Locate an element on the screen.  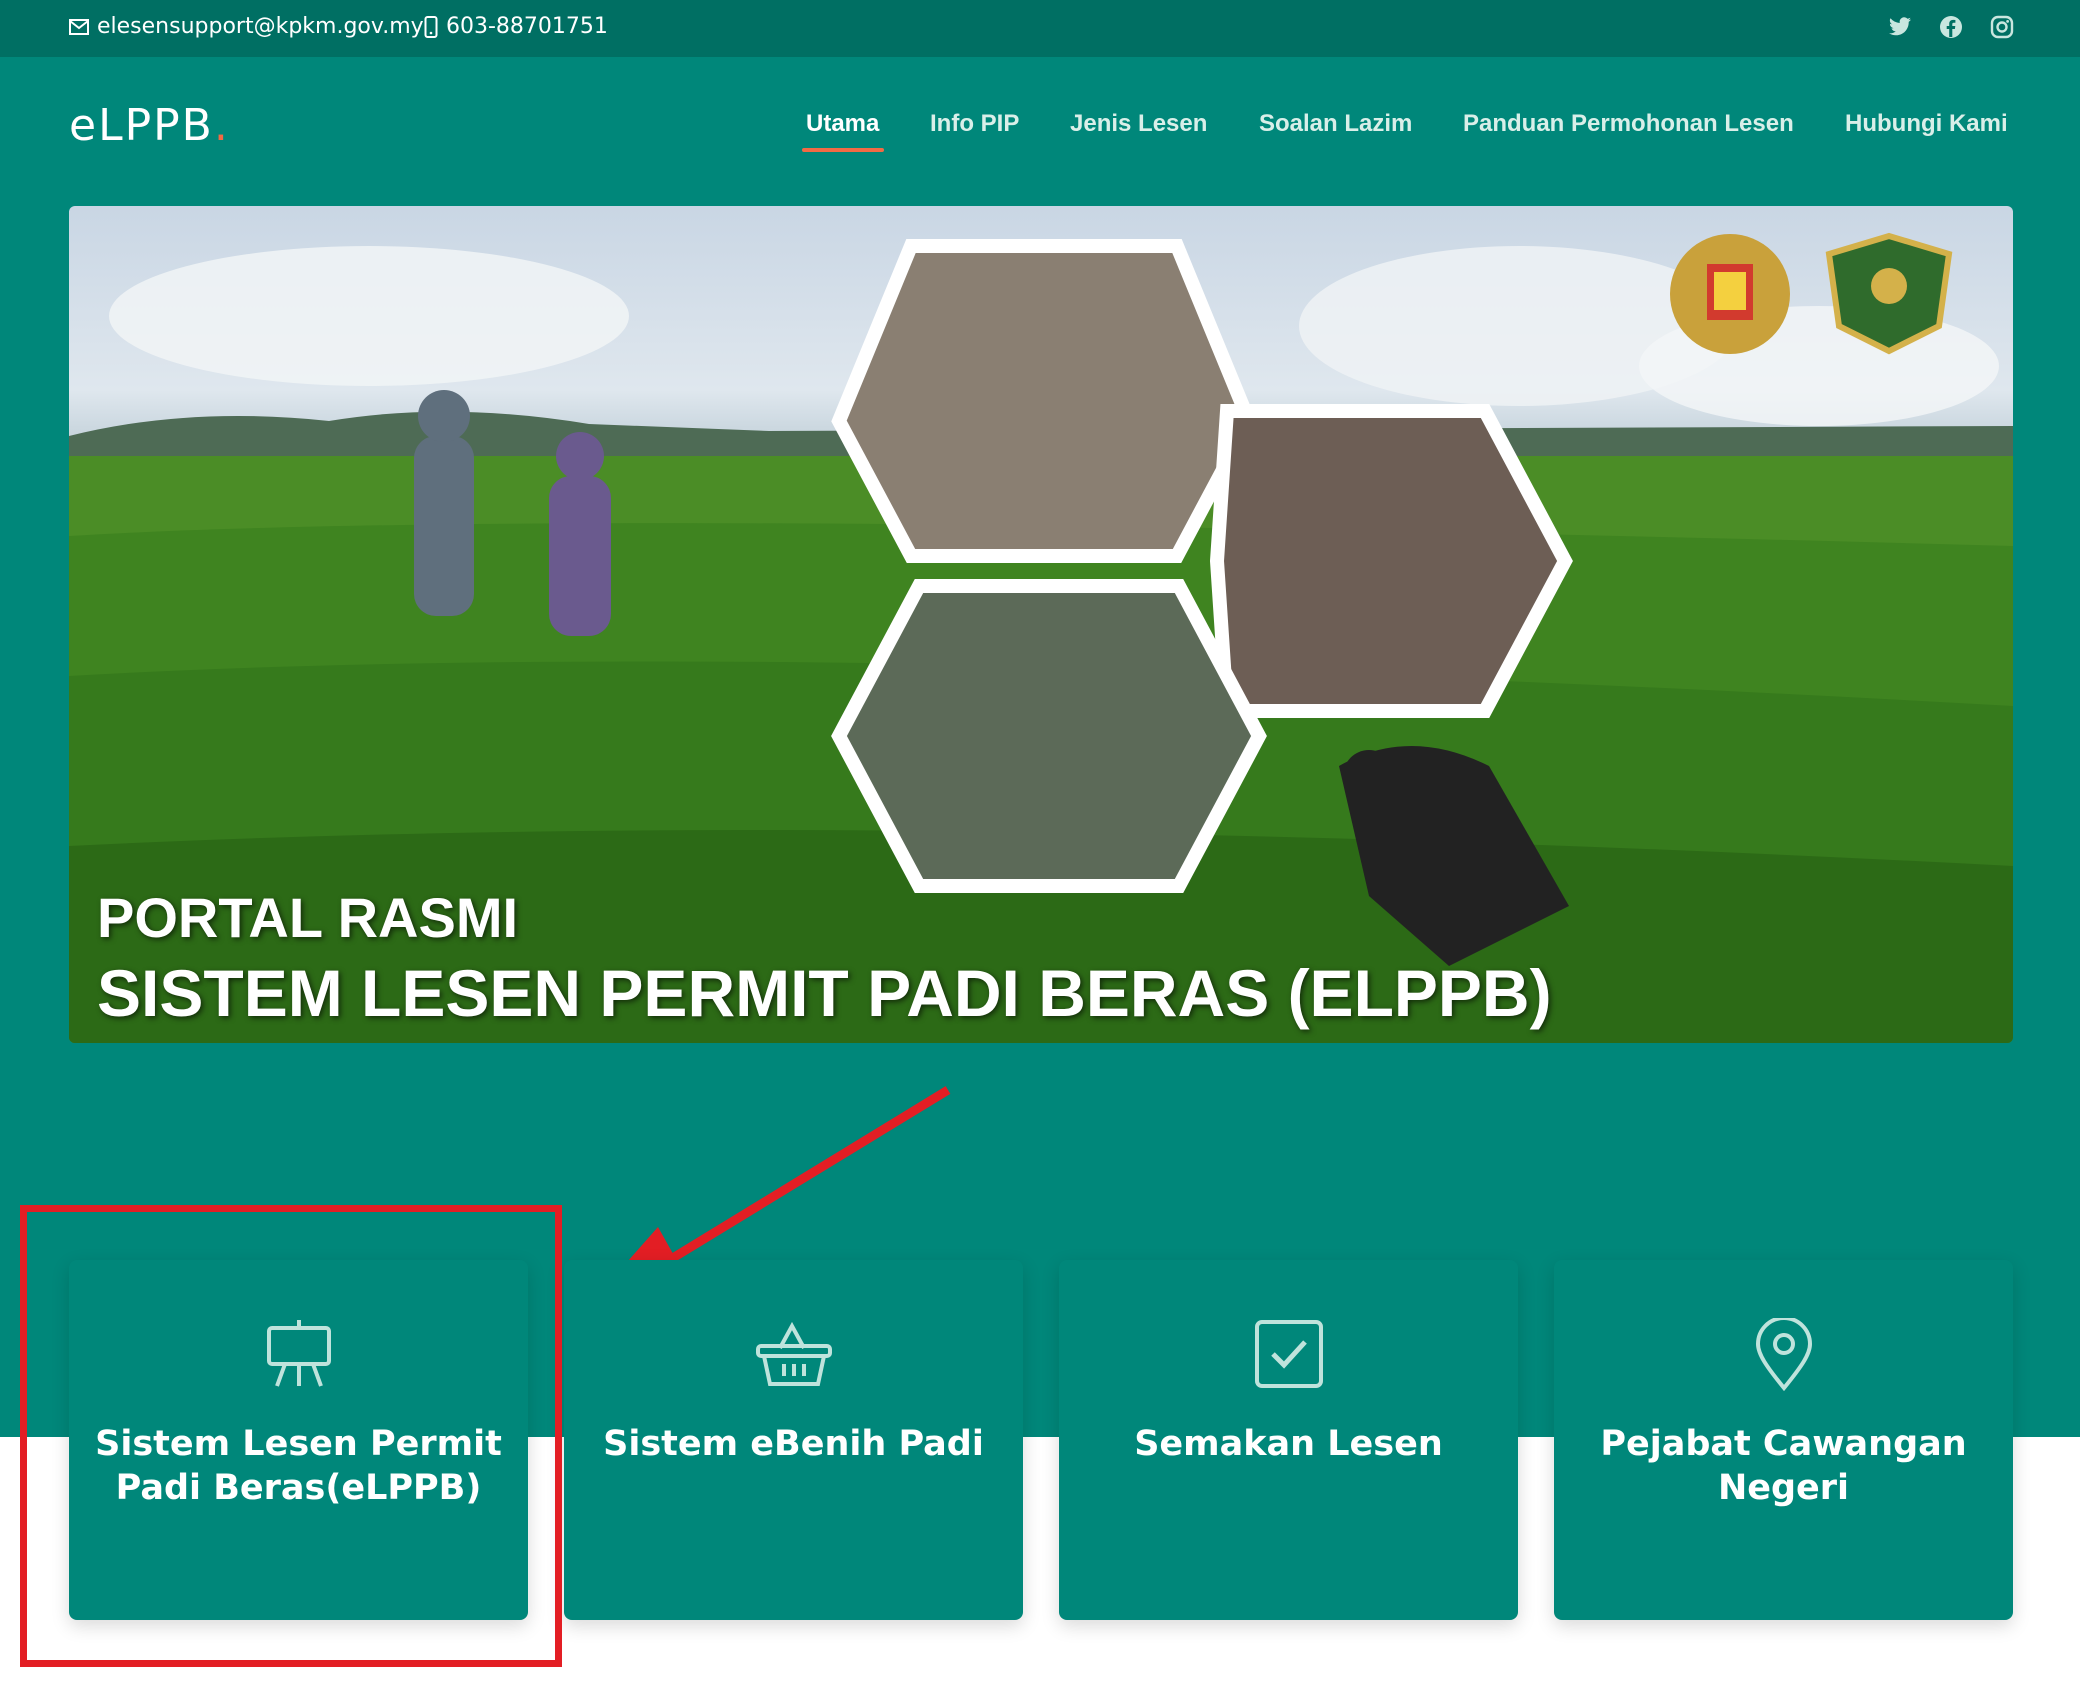
card-label: Semakan Lesen is located at coordinates (1288, 1444).